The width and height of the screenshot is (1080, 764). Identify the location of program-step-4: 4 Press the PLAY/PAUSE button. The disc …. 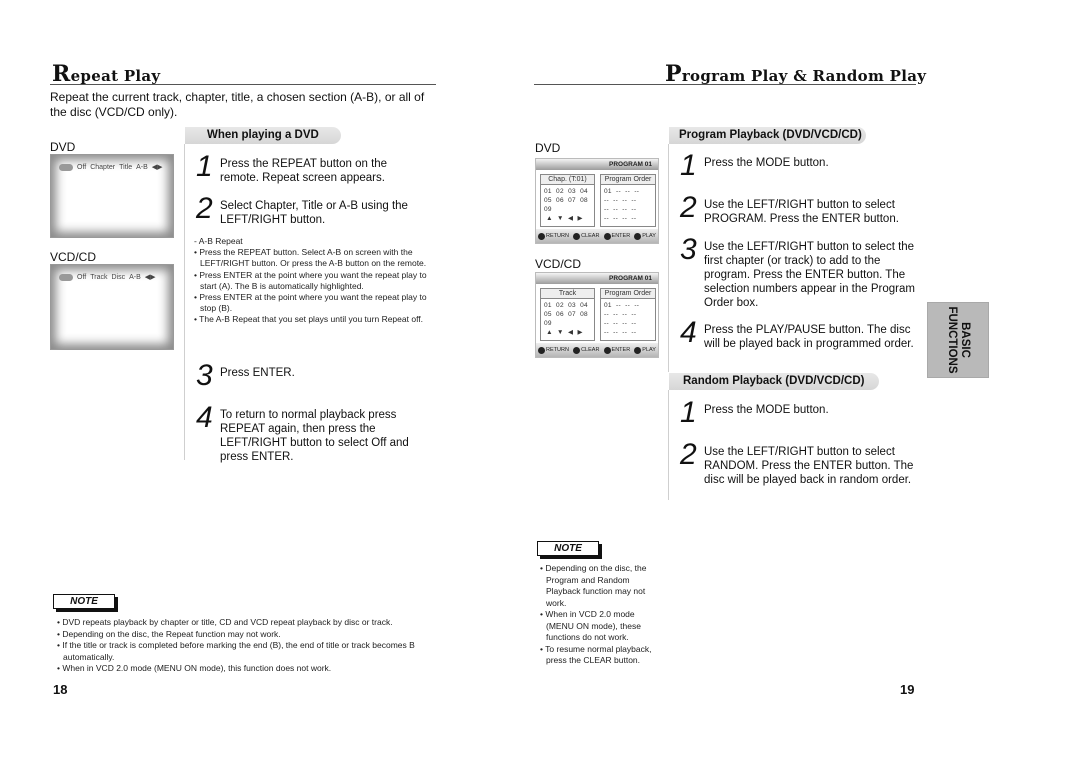
(800, 333).